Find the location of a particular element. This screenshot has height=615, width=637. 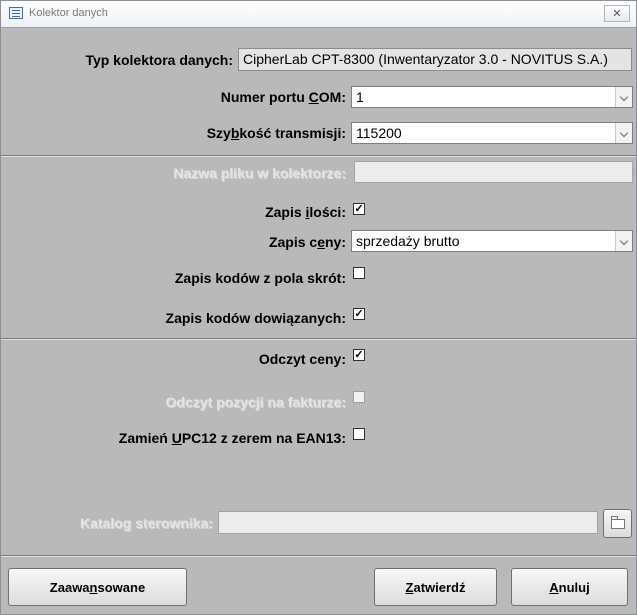

file-name-input is located at coordinates (493, 172).